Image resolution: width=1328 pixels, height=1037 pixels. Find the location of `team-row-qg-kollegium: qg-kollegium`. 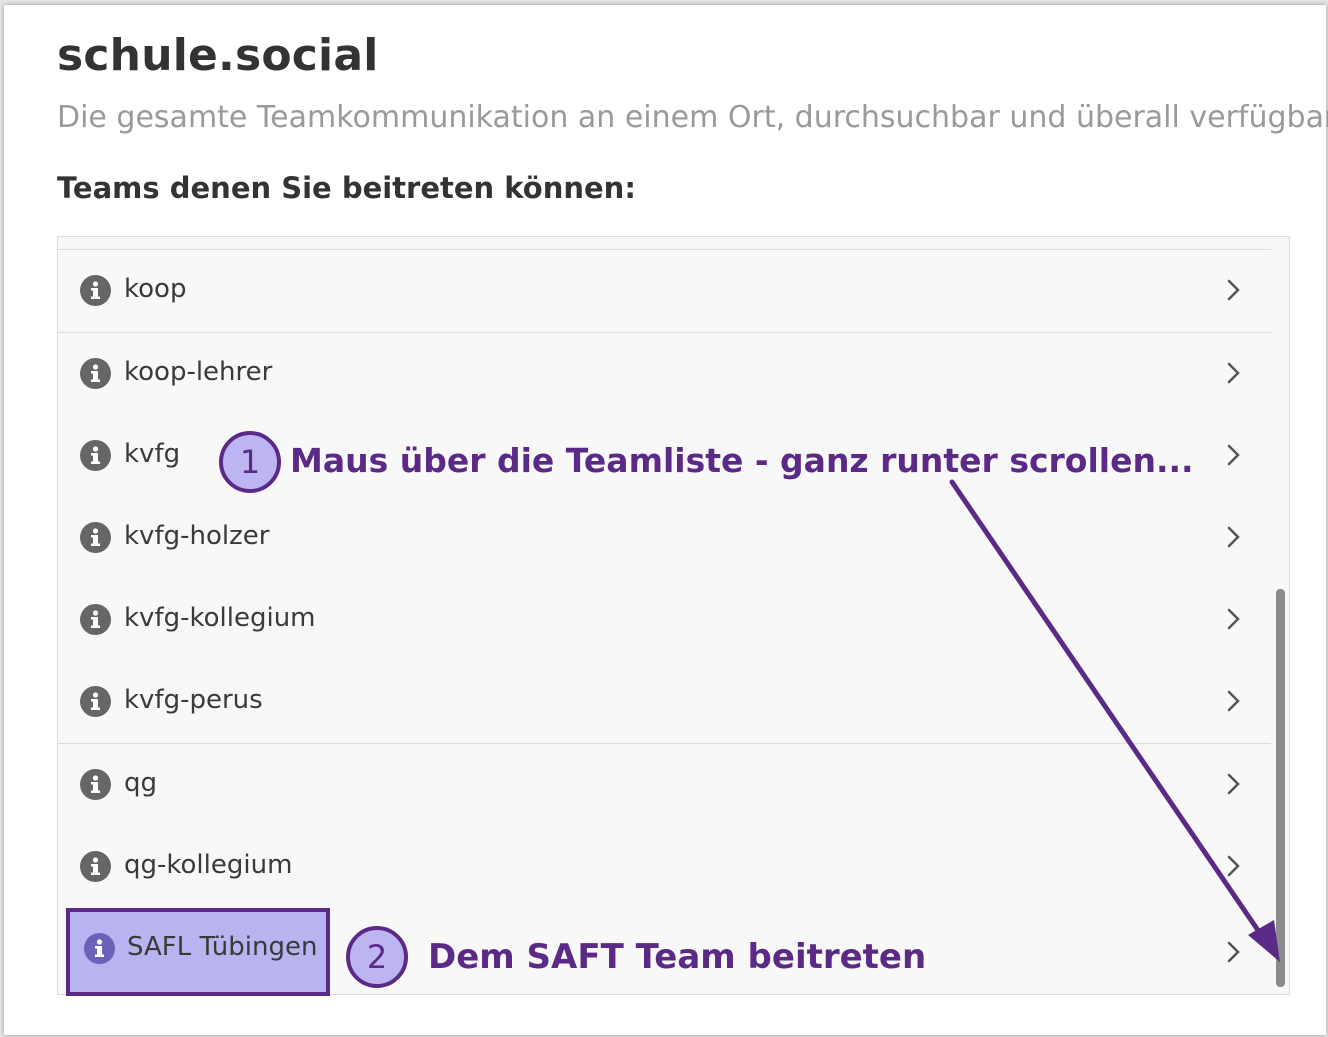

team-row-qg-kollegium: qg-kollegium is located at coordinates (664, 867).